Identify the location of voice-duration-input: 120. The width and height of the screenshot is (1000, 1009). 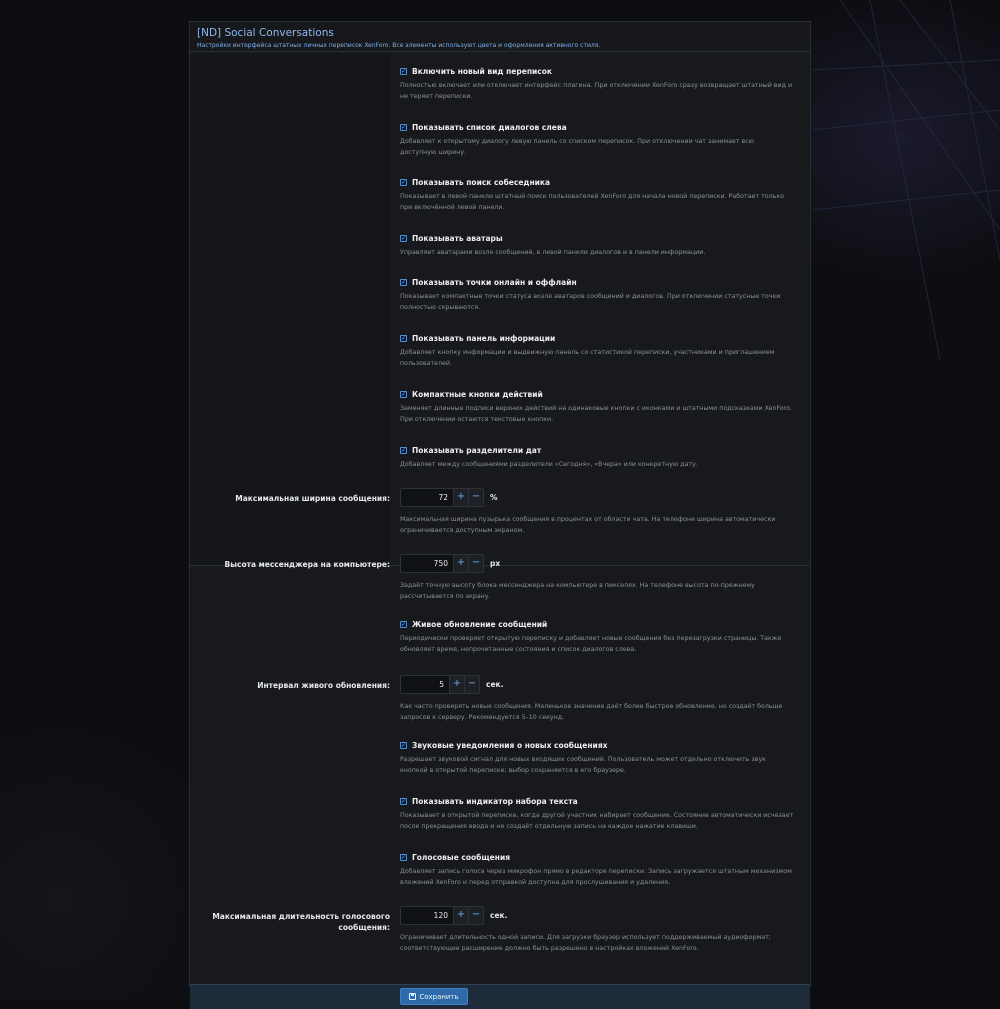
(427, 915).